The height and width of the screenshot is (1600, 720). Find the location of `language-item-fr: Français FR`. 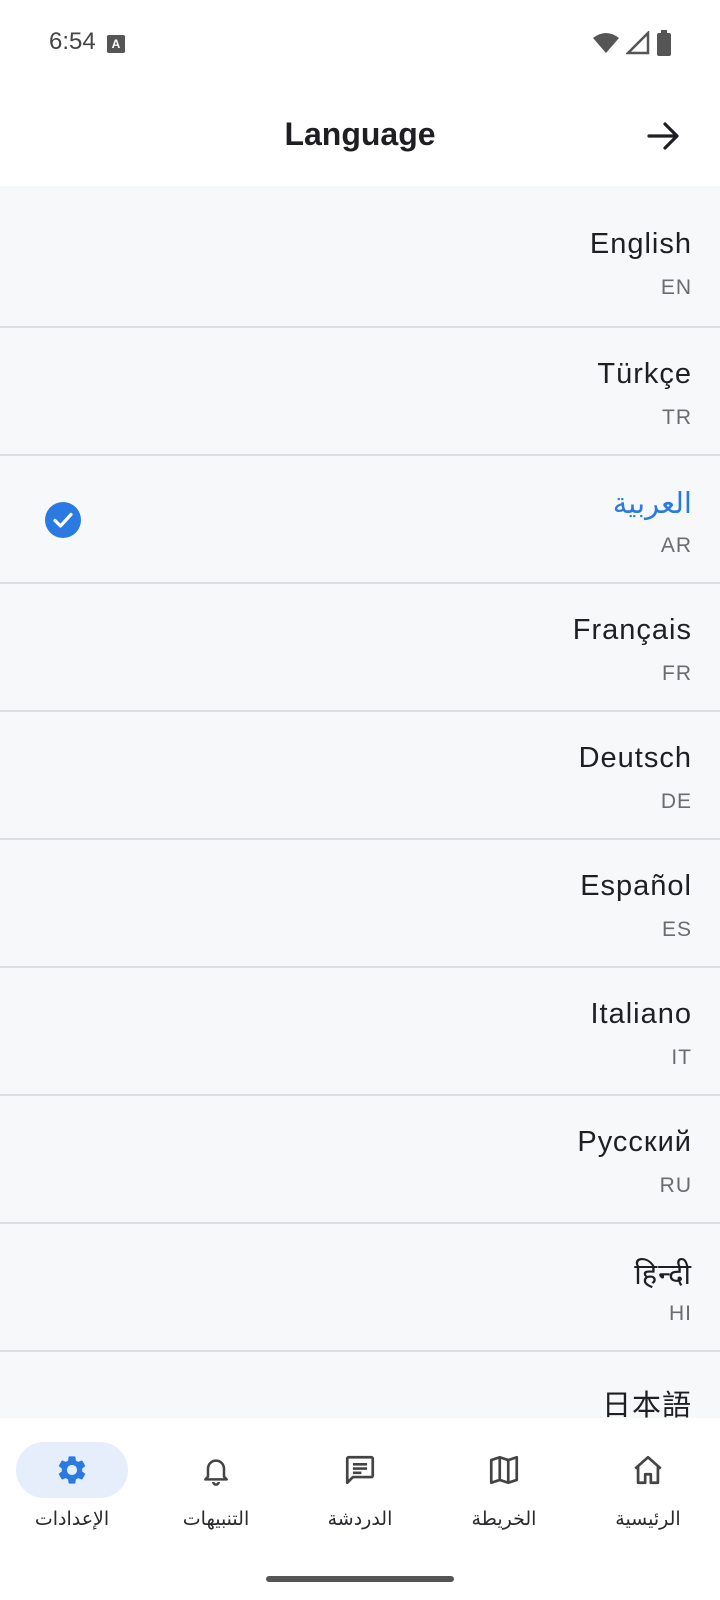

language-item-fr: Français FR is located at coordinates (360, 648).